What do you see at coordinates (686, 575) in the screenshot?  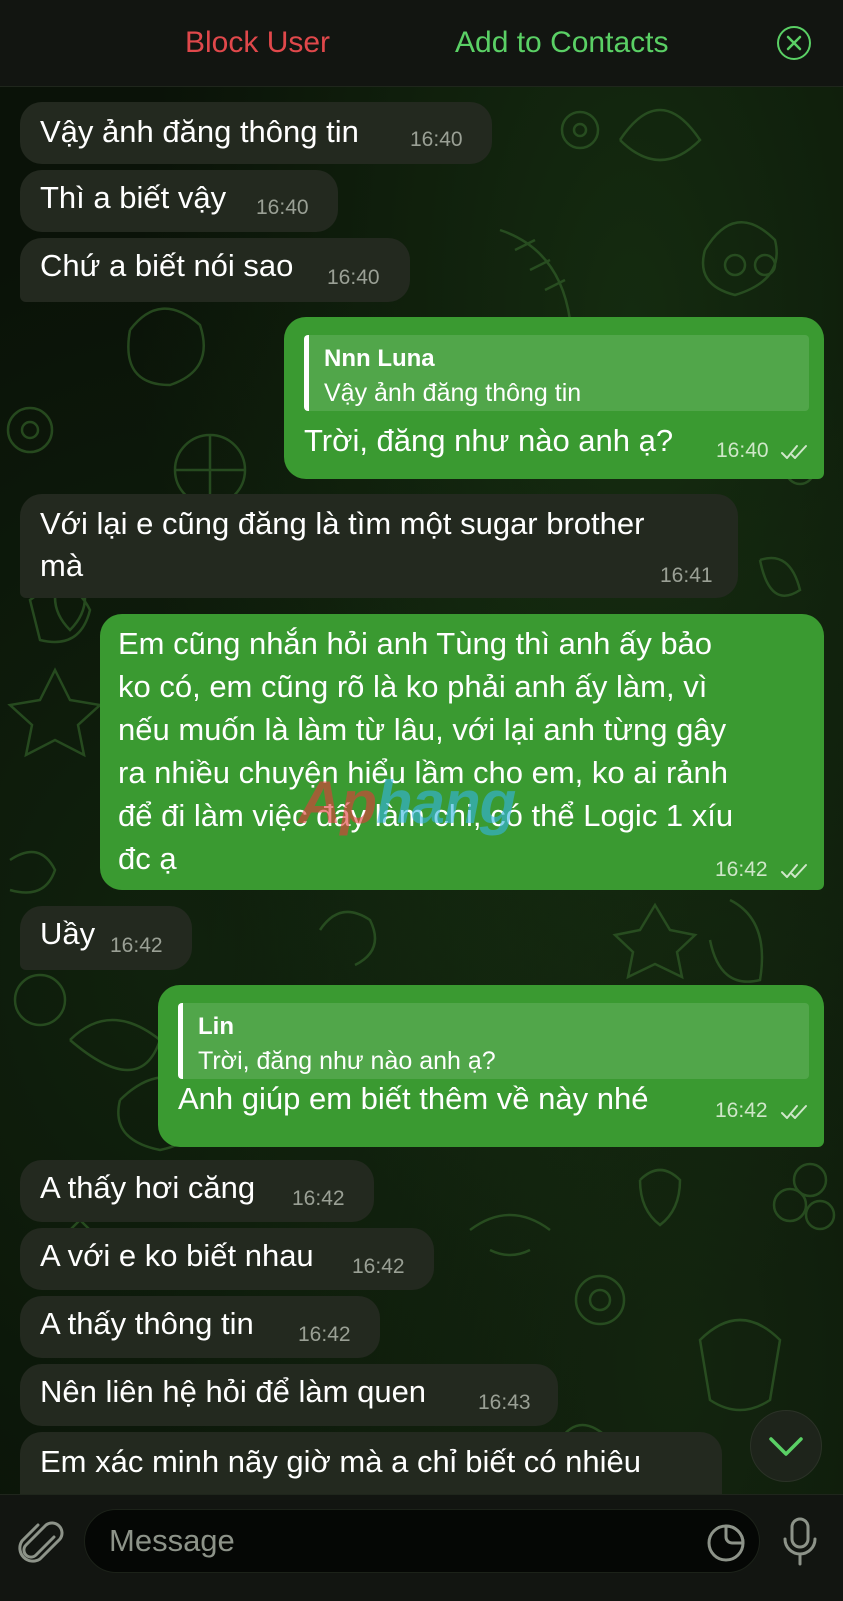 I see `message-time: 16:41` at bounding box center [686, 575].